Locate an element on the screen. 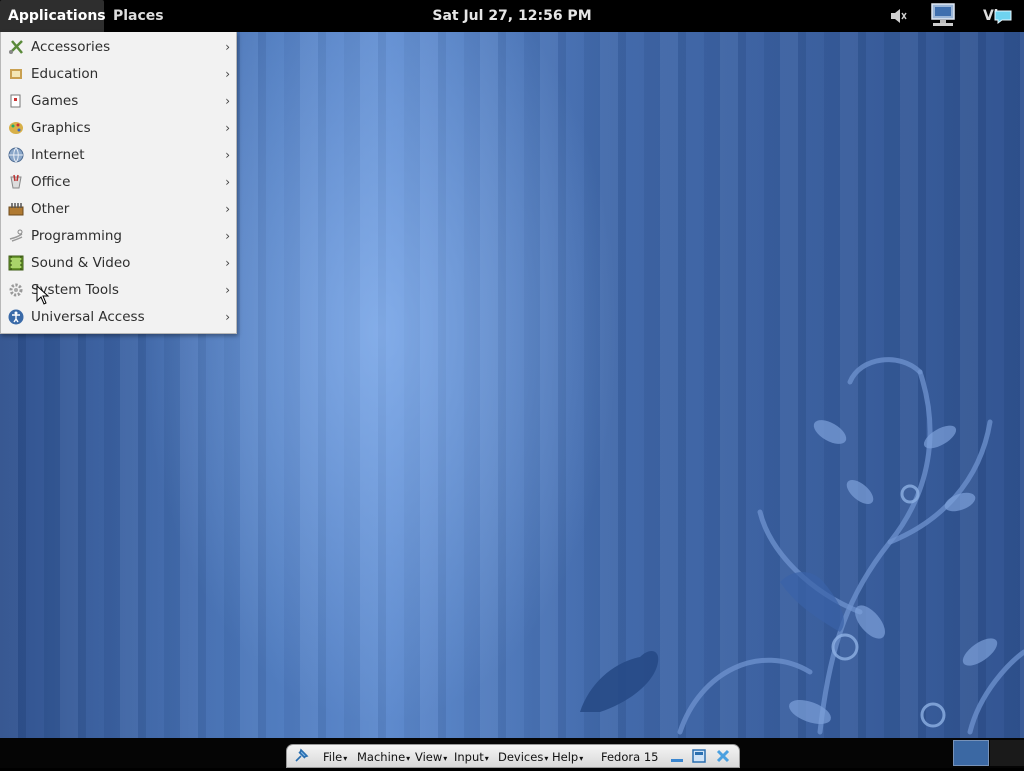 The image size is (1024, 771). system-tools-icon is located at coordinates (16, 290).